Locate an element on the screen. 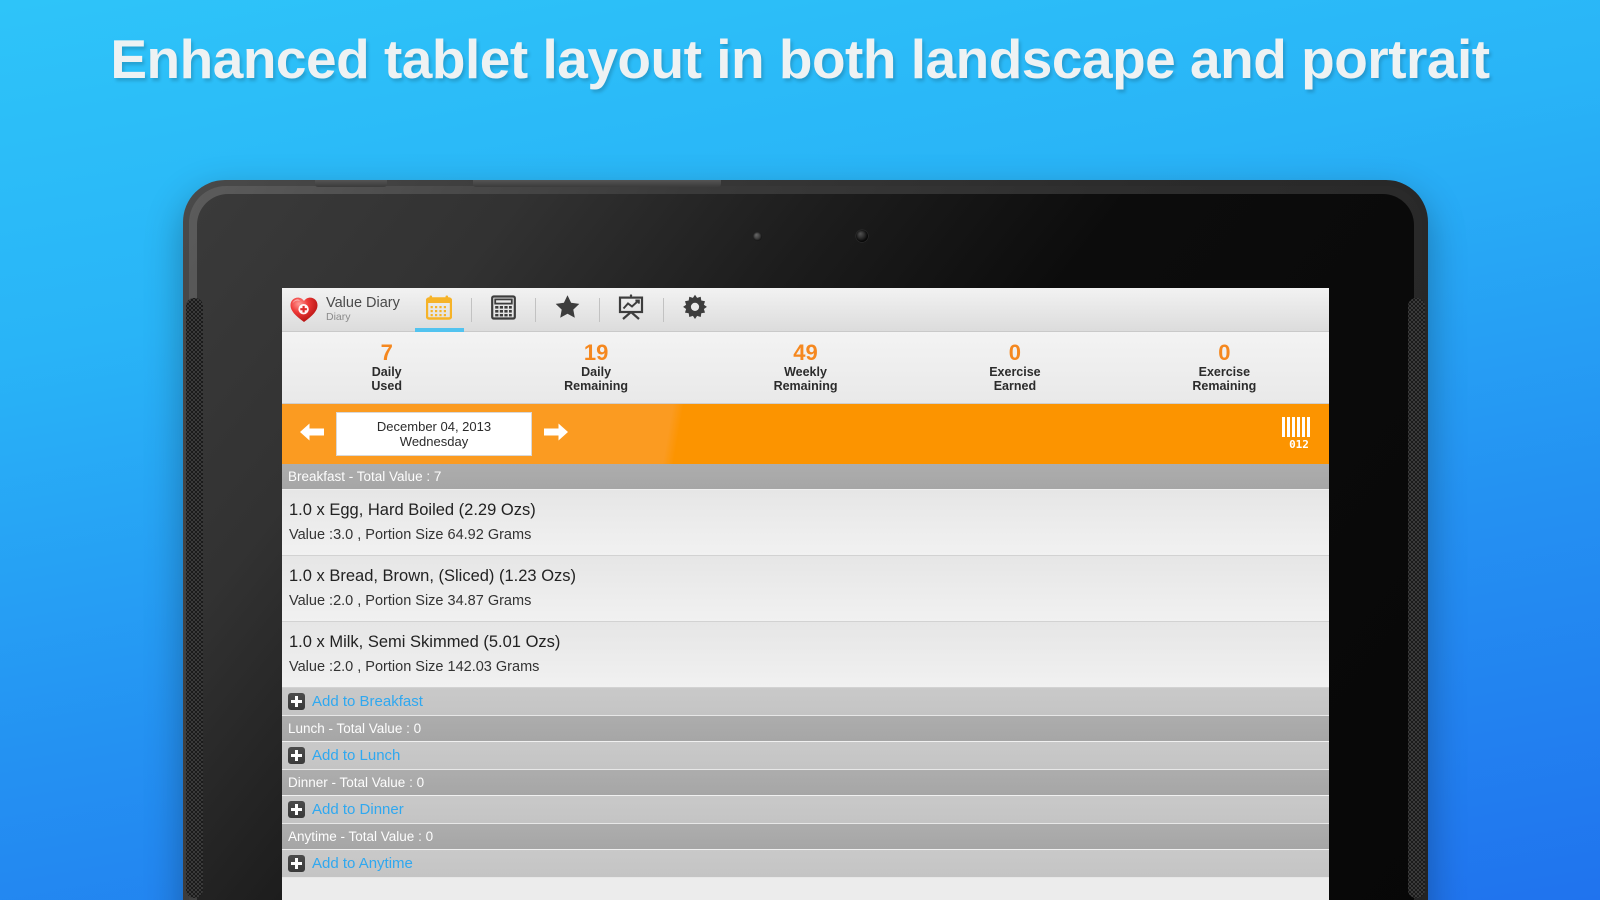 This screenshot has width=1600, height=900. add-row-label: Add to Breakfast is located at coordinates (367, 701).